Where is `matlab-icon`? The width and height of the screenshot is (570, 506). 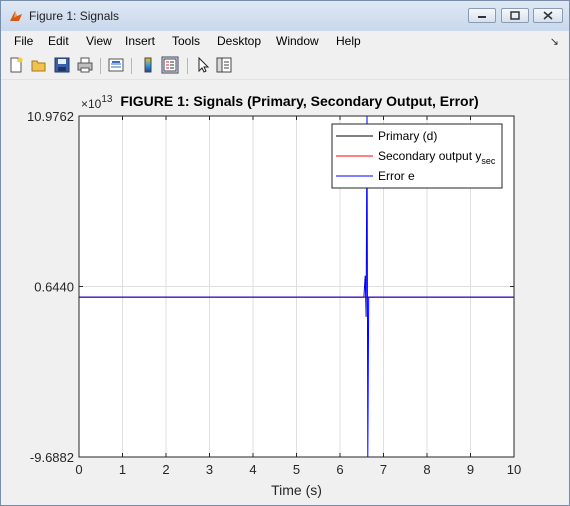
matlab-icon is located at coordinates (16, 16).